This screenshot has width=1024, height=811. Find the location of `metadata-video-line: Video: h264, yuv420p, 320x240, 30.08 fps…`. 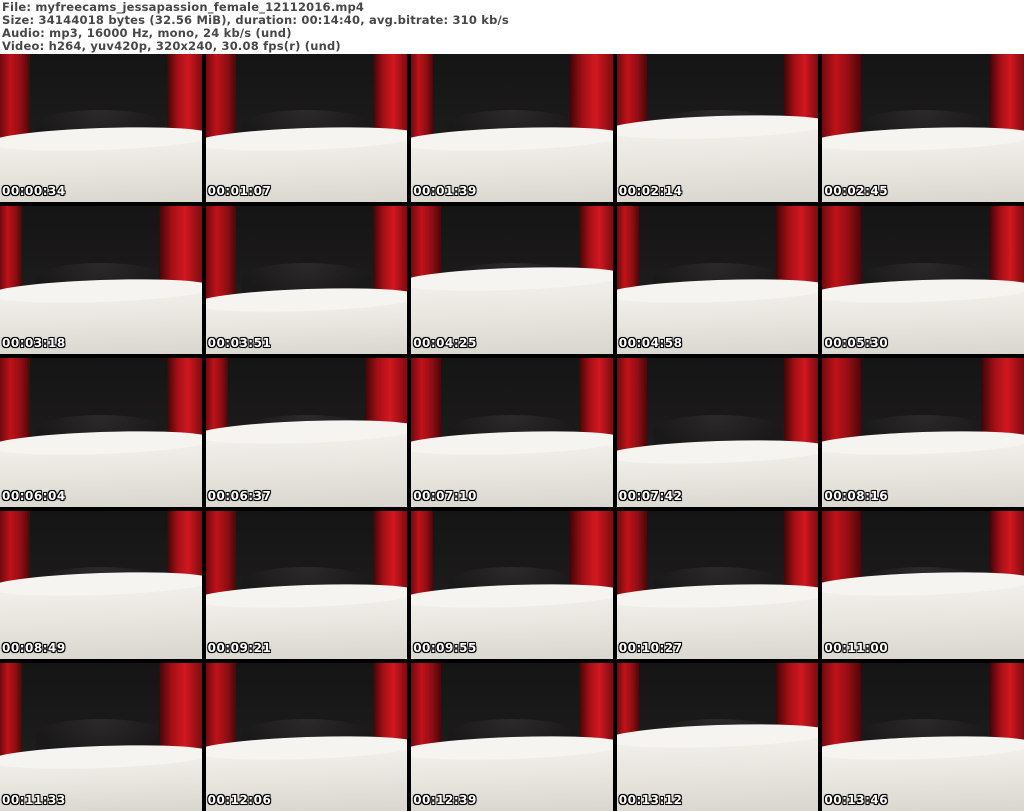

metadata-video-line: Video: h264, yuv420p, 320x240, 30.08 fps… is located at coordinates (171, 46).